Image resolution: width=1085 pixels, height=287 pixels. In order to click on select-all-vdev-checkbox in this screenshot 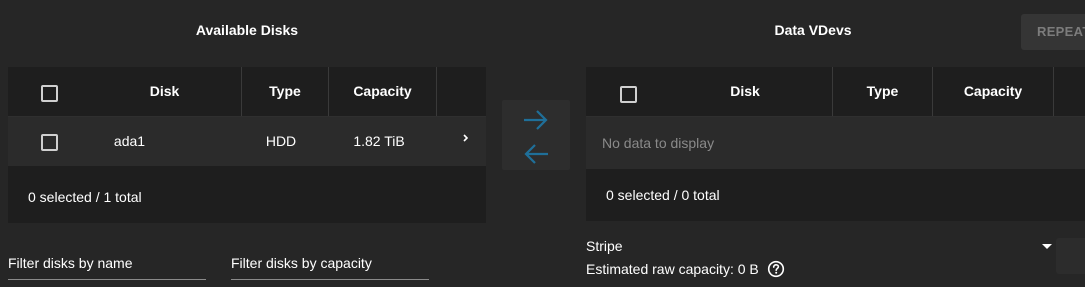, I will do `click(628, 94)`.